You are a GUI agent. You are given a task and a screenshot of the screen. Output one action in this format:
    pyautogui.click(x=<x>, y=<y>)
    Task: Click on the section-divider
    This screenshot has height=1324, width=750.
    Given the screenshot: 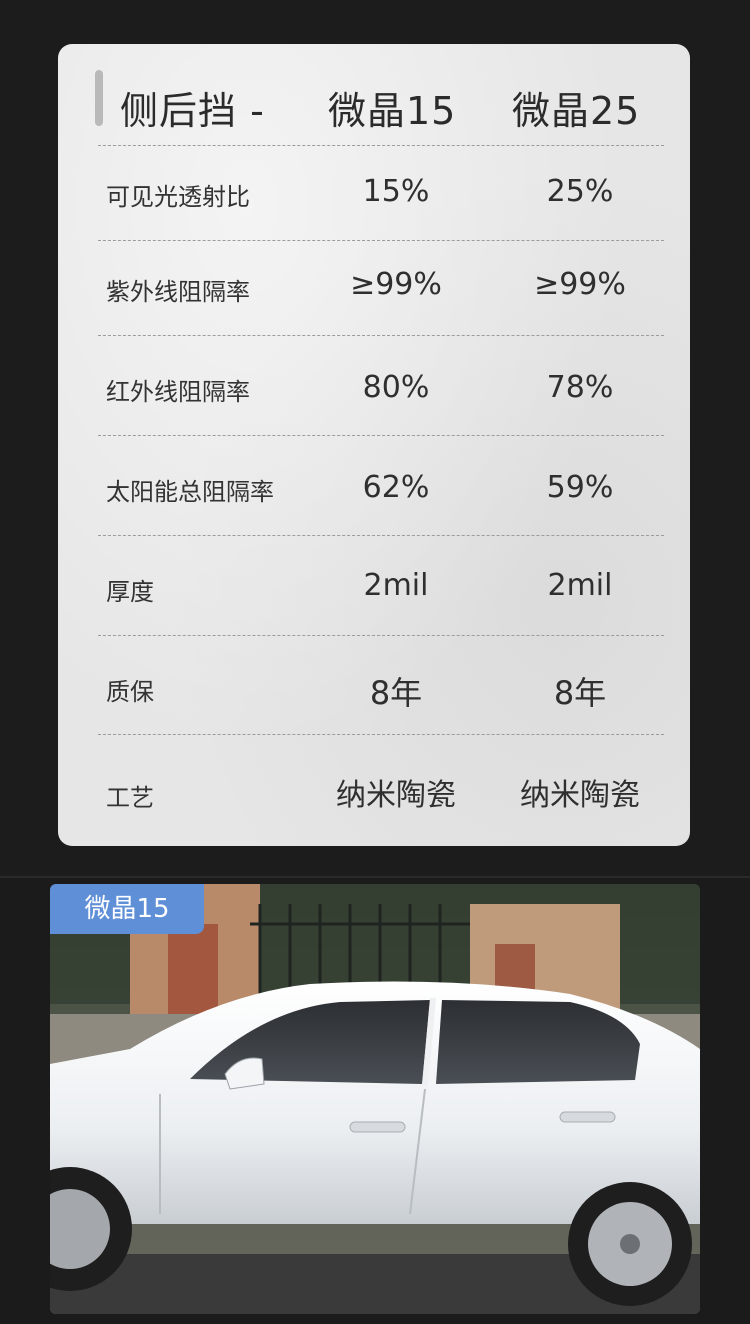 What is the action you would take?
    pyautogui.click(x=375, y=877)
    